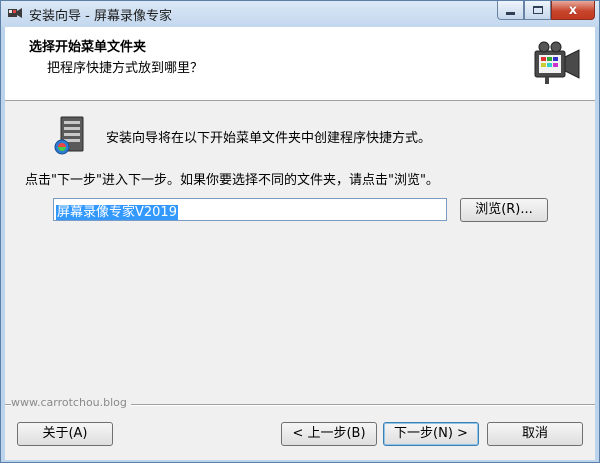  I want to click on minimize-button, so click(510, 10).